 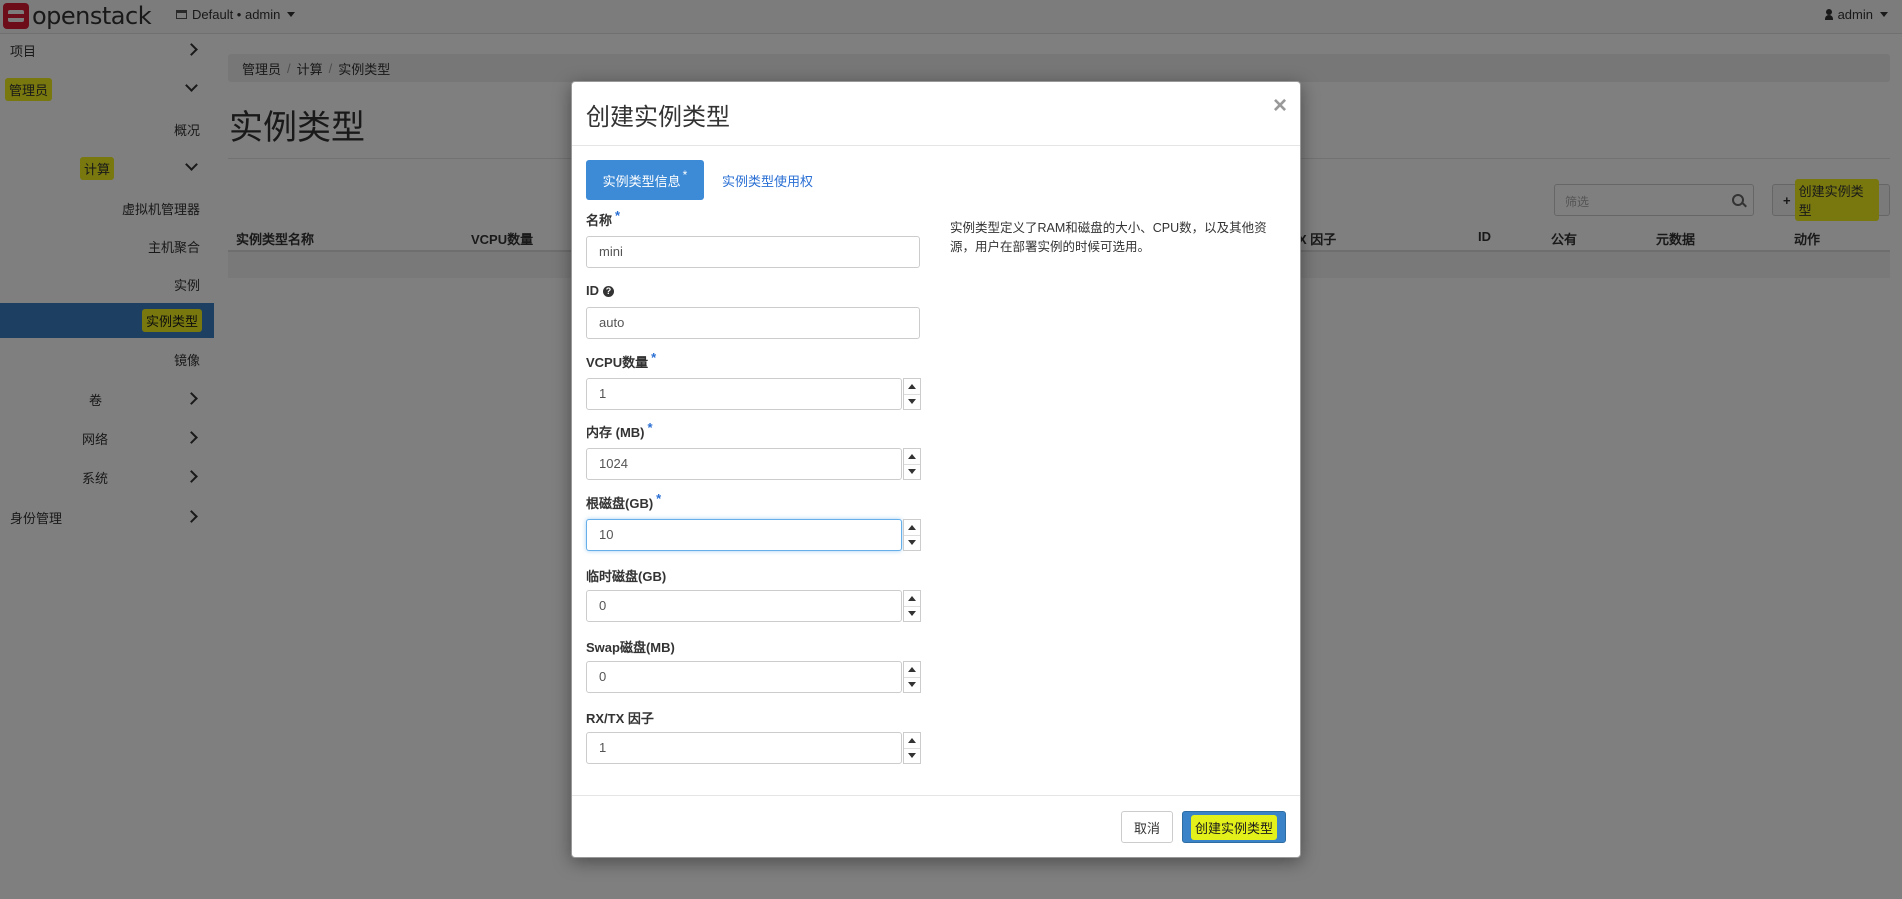 I want to click on vcpus-value: 1, so click(x=603, y=393).